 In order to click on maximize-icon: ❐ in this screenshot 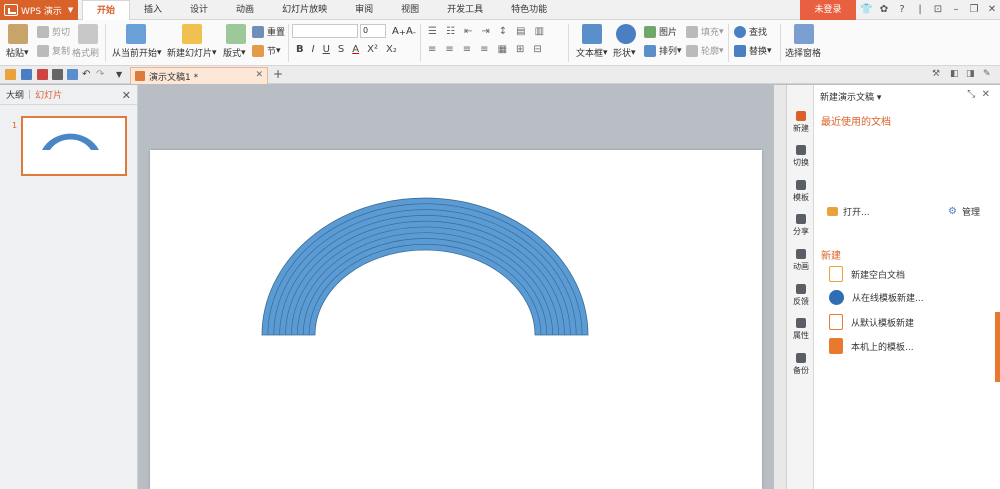, I will do `click(974, 9)`.